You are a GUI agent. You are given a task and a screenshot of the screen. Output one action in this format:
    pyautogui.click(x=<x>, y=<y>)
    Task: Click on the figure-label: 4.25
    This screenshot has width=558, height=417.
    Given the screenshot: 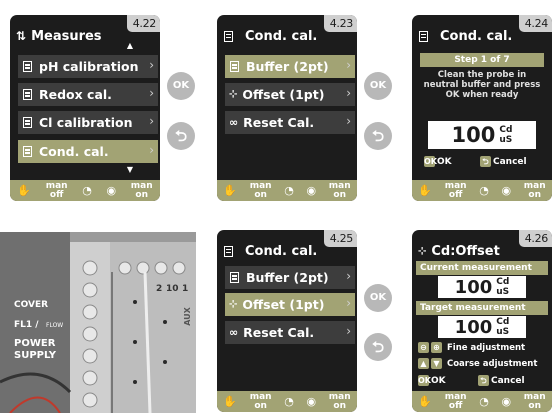 What is the action you would take?
    pyautogui.click(x=340, y=238)
    